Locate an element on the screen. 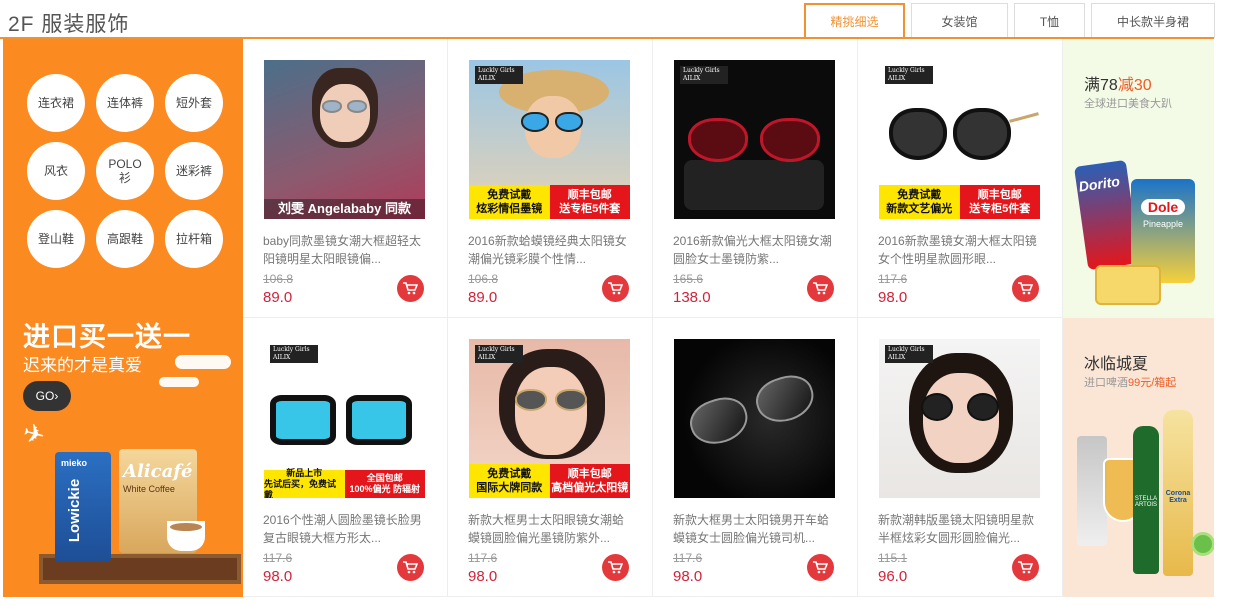 The width and height of the screenshot is (1242, 605). cloud-decoration is located at coordinates (179, 382).